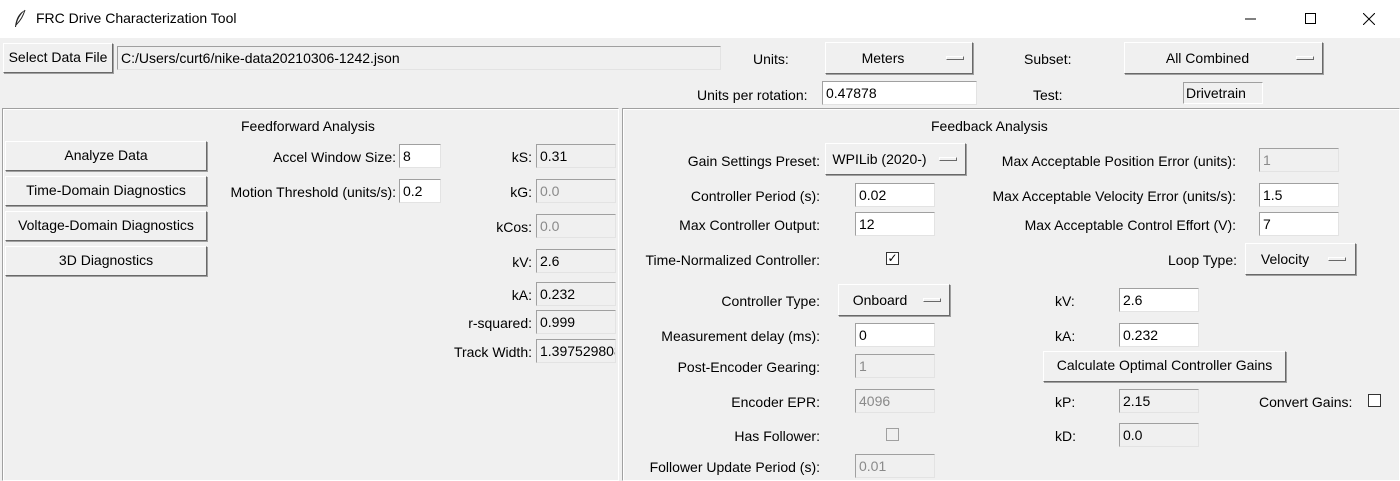 The width and height of the screenshot is (1400, 481). What do you see at coordinates (1114, 196) in the screenshot?
I see `max-velocity-error-label: Max Acceptable Velocity Error (units/s):` at bounding box center [1114, 196].